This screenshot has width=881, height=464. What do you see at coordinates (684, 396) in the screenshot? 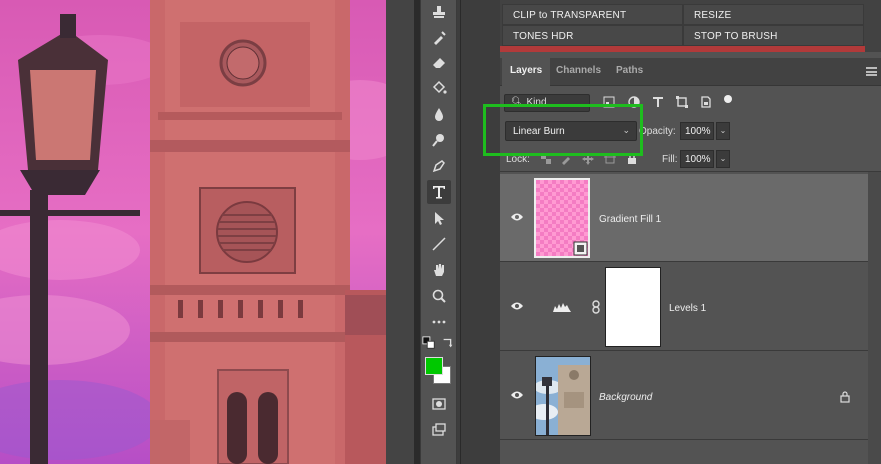
I see `layer-row-background: Background` at bounding box center [684, 396].